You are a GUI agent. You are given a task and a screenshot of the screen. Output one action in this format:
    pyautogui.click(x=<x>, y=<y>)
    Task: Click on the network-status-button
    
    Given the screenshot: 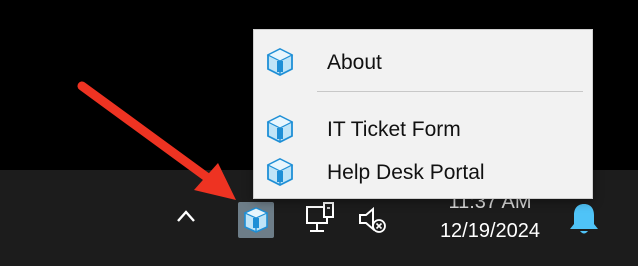 What is the action you would take?
    pyautogui.click(x=320, y=220)
    